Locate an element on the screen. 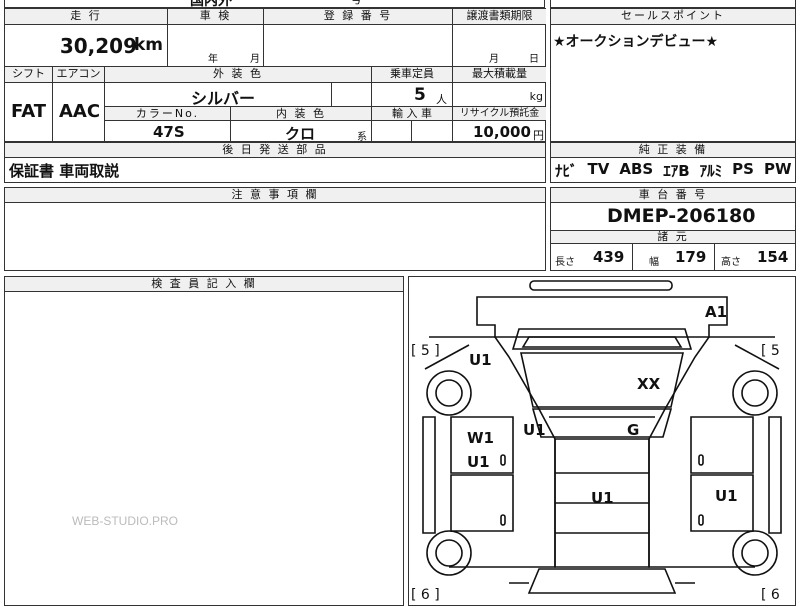  mark-u1-left-top: U1 is located at coordinates (480, 360).